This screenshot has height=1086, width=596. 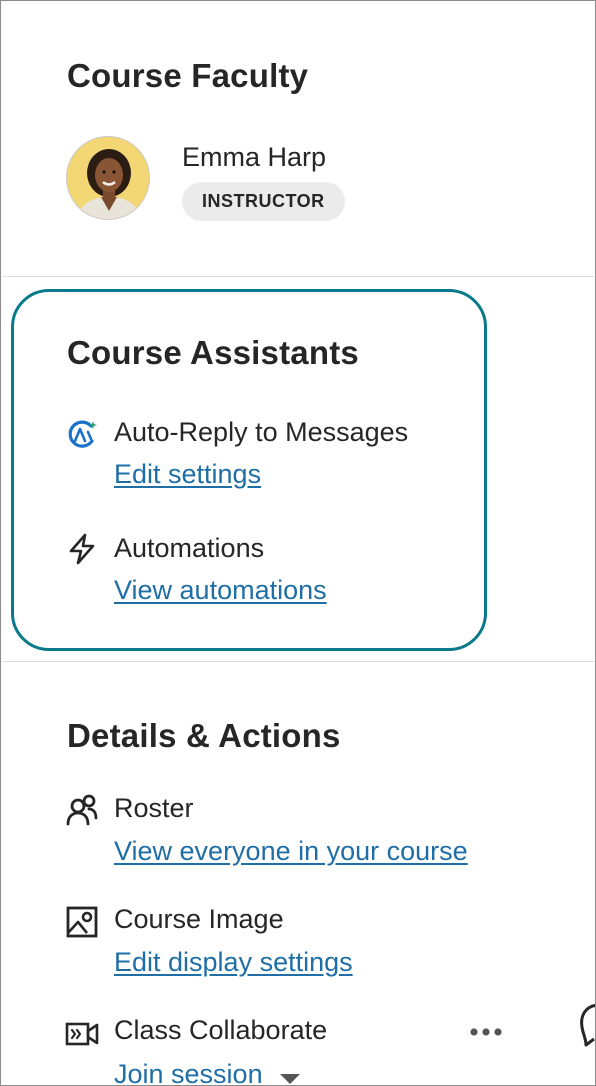 What do you see at coordinates (154, 808) in the screenshot?
I see `roster-label: Roster` at bounding box center [154, 808].